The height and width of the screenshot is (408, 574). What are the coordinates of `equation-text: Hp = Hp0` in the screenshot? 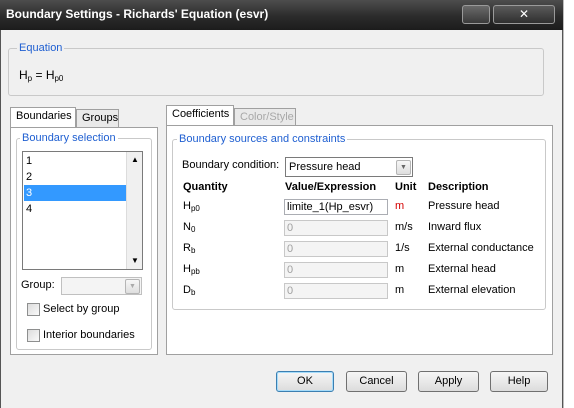 It's located at (41, 75).